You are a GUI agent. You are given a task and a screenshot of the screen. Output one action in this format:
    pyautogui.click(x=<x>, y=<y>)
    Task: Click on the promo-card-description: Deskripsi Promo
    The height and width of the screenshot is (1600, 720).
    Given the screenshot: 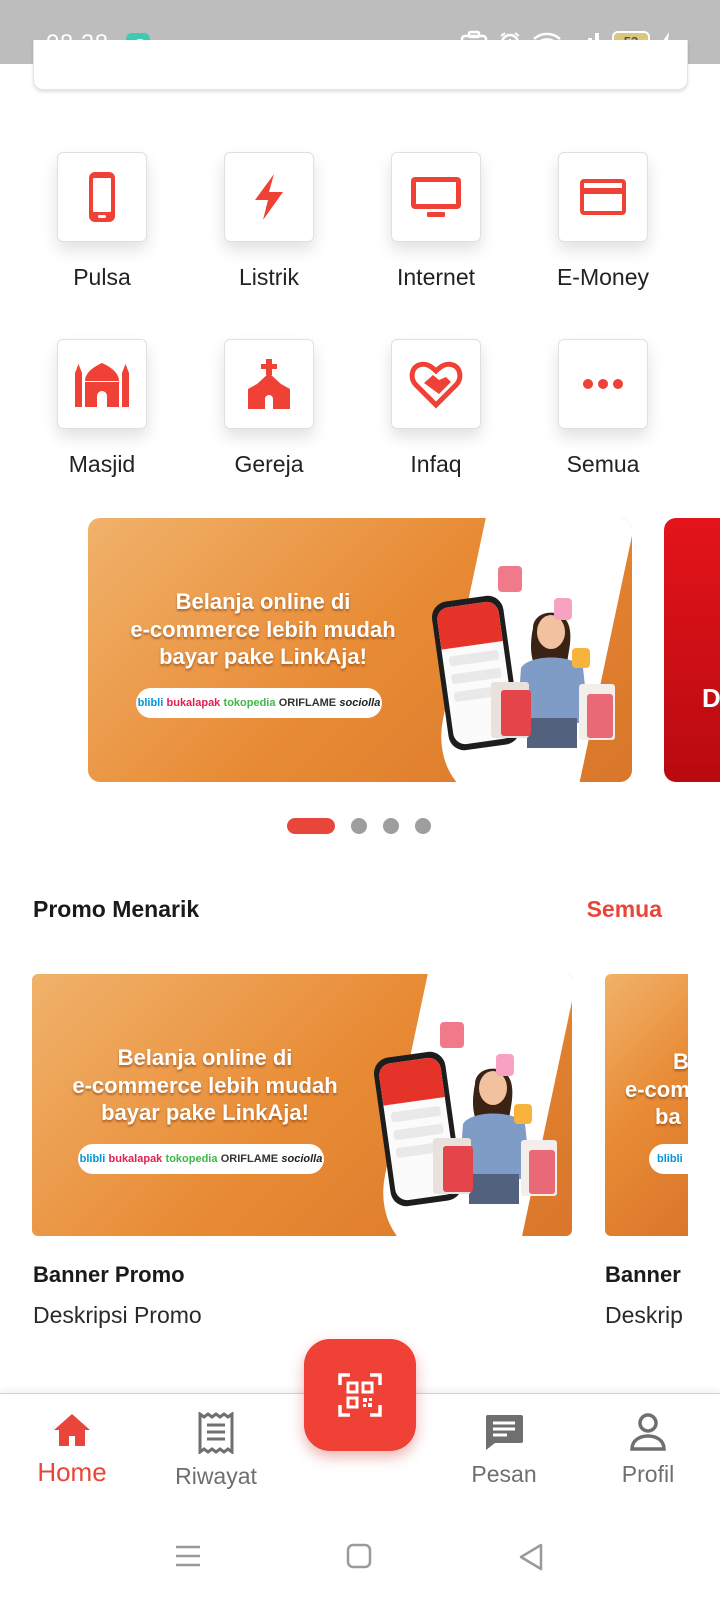 What is the action you would take?
    pyautogui.click(x=117, y=1315)
    